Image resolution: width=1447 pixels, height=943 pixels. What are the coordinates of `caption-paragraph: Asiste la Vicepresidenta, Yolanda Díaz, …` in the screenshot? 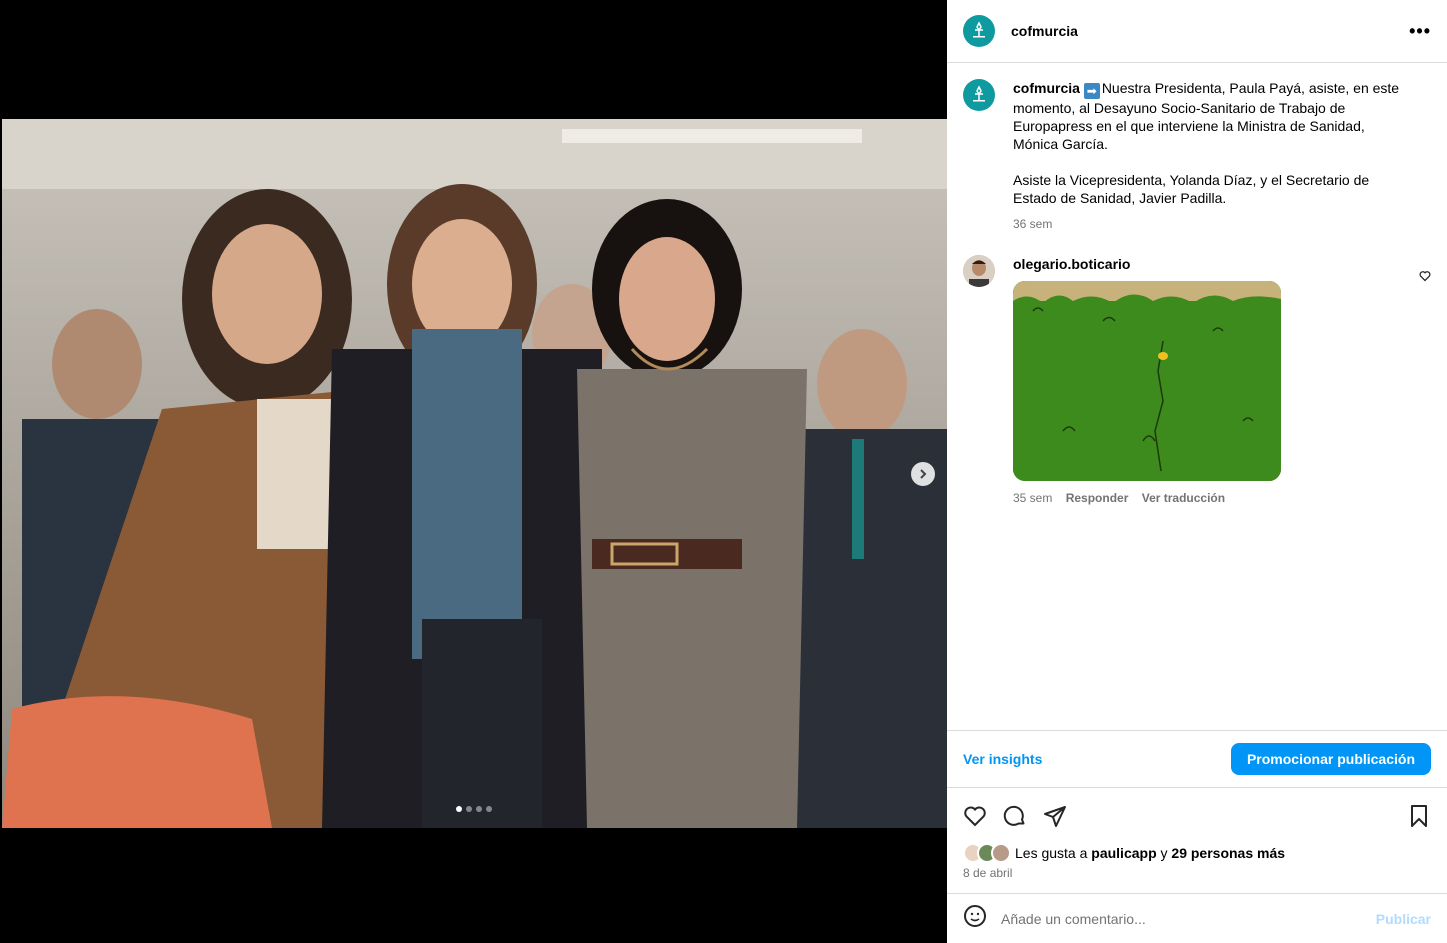 It's located at (1191, 189).